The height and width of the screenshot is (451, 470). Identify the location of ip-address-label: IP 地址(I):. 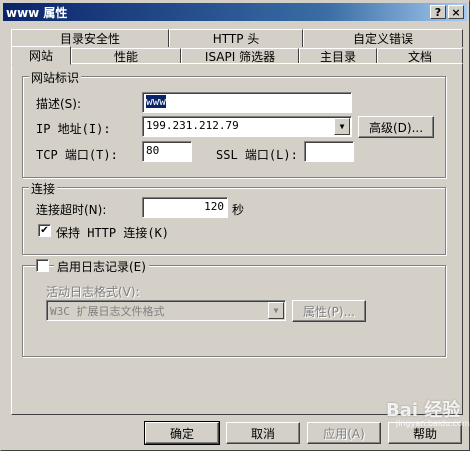
(73, 129).